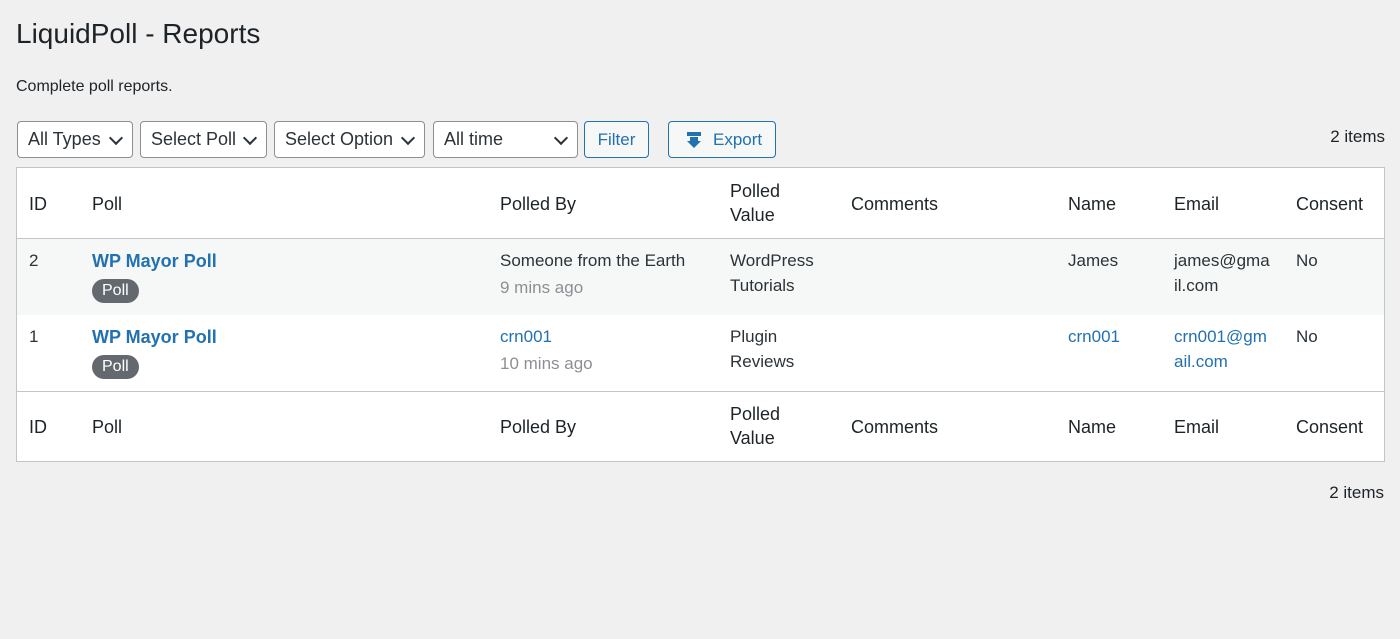 This screenshot has width=1400, height=639. Describe the element at coordinates (138, 33) in the screenshot. I see `page-title: LiquidPoll - Reports` at that location.